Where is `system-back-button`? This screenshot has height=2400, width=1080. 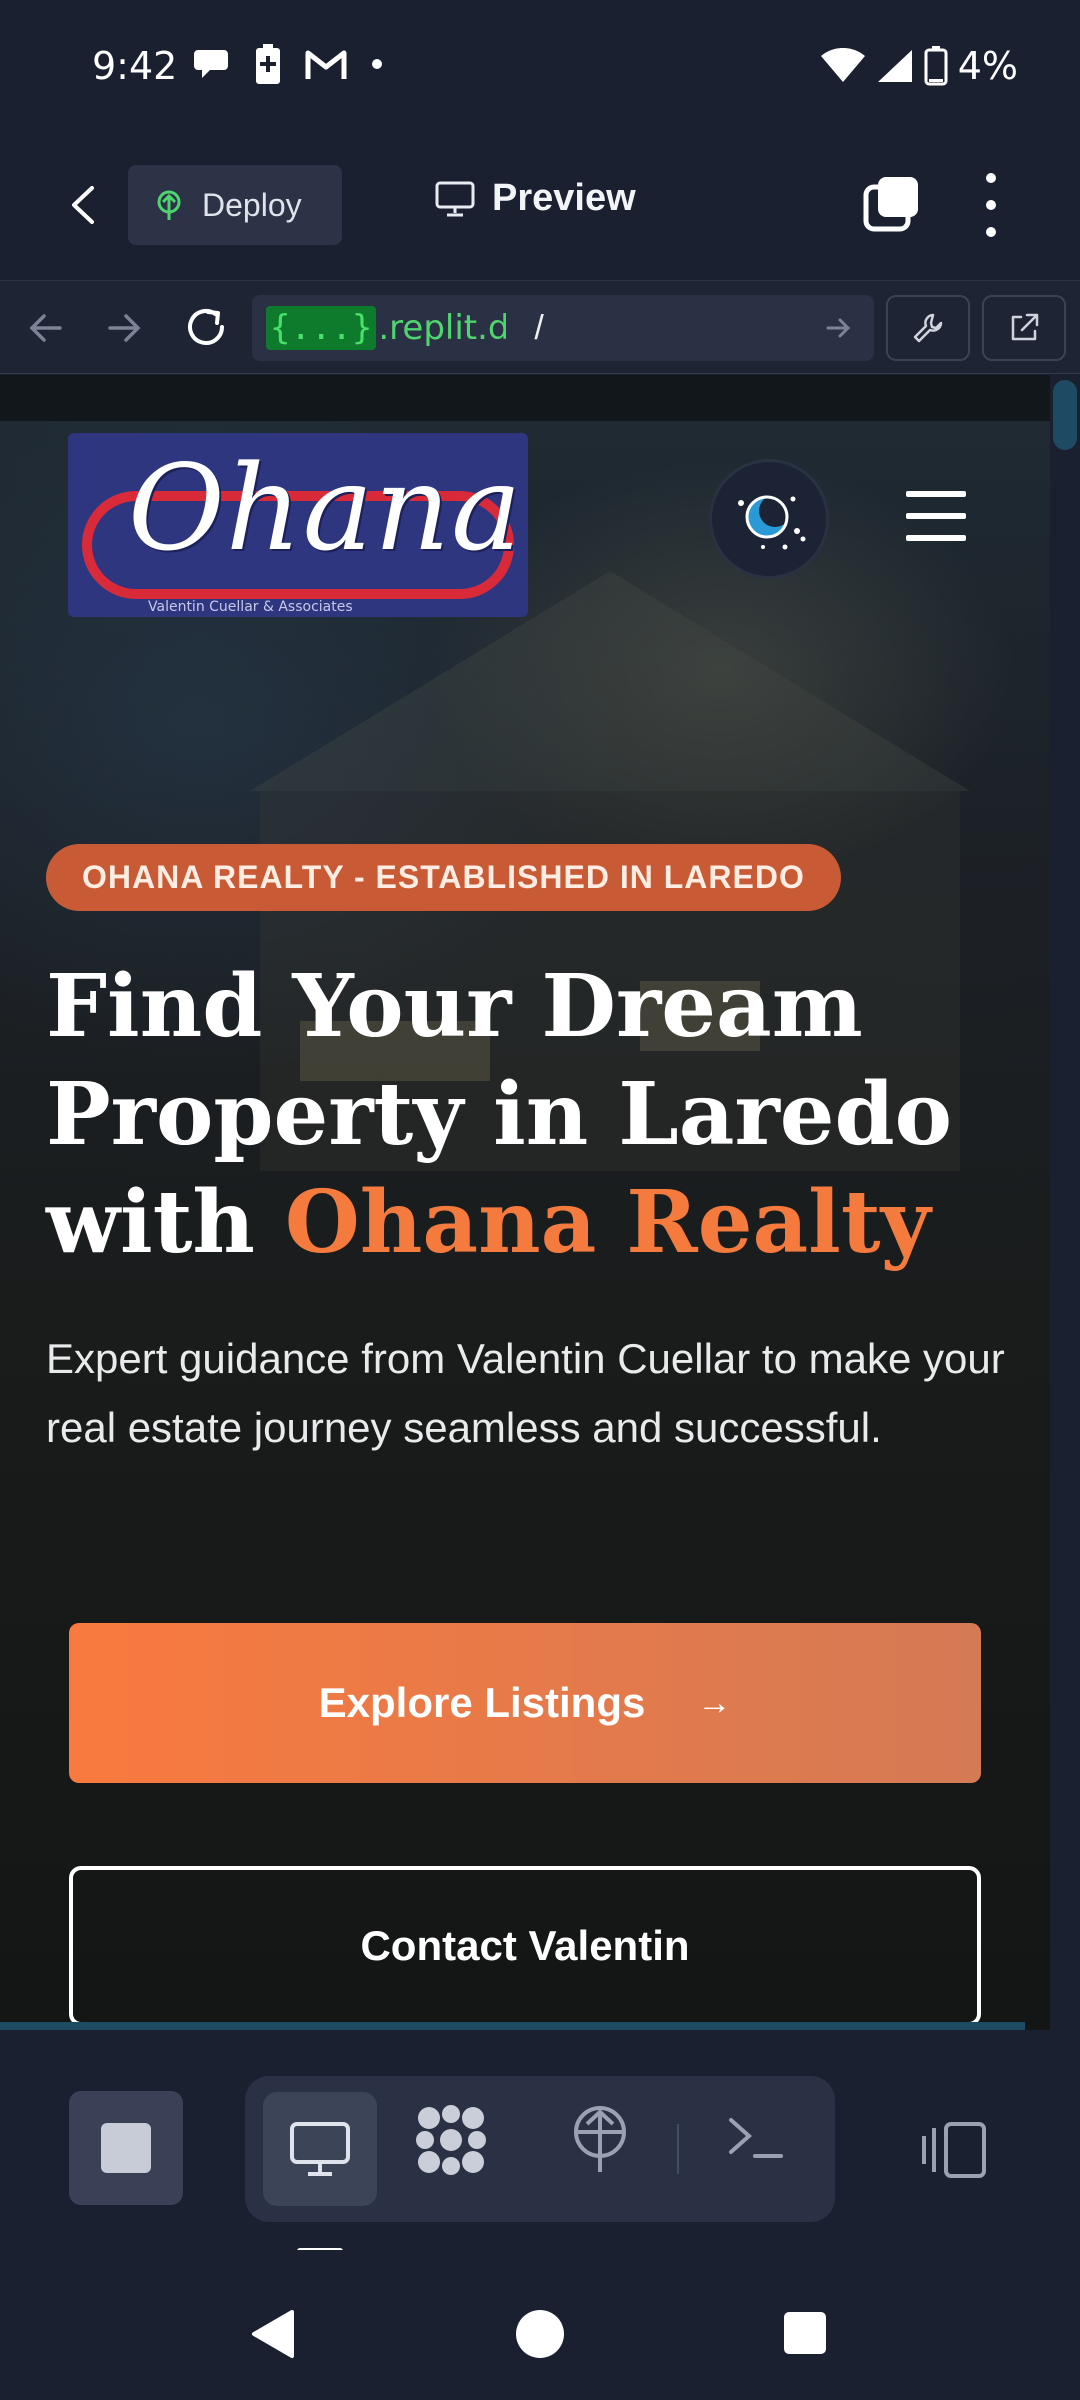
system-back-button is located at coordinates (273, 2336).